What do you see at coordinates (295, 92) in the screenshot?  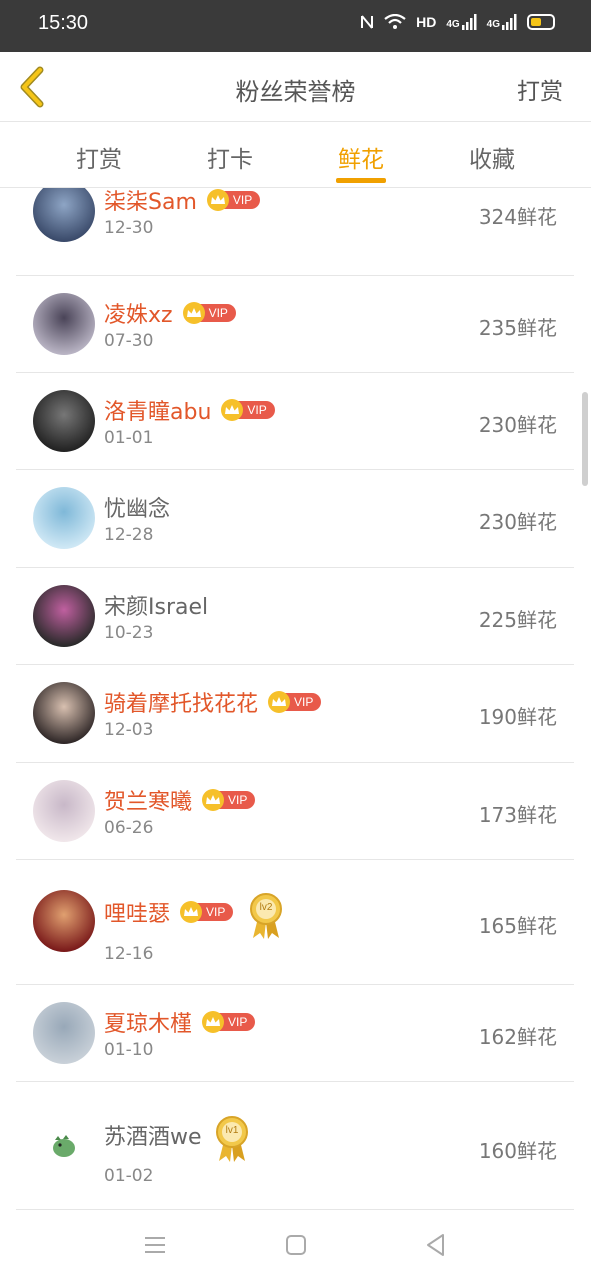 I see `page-title: 粉丝荣誉榜` at bounding box center [295, 92].